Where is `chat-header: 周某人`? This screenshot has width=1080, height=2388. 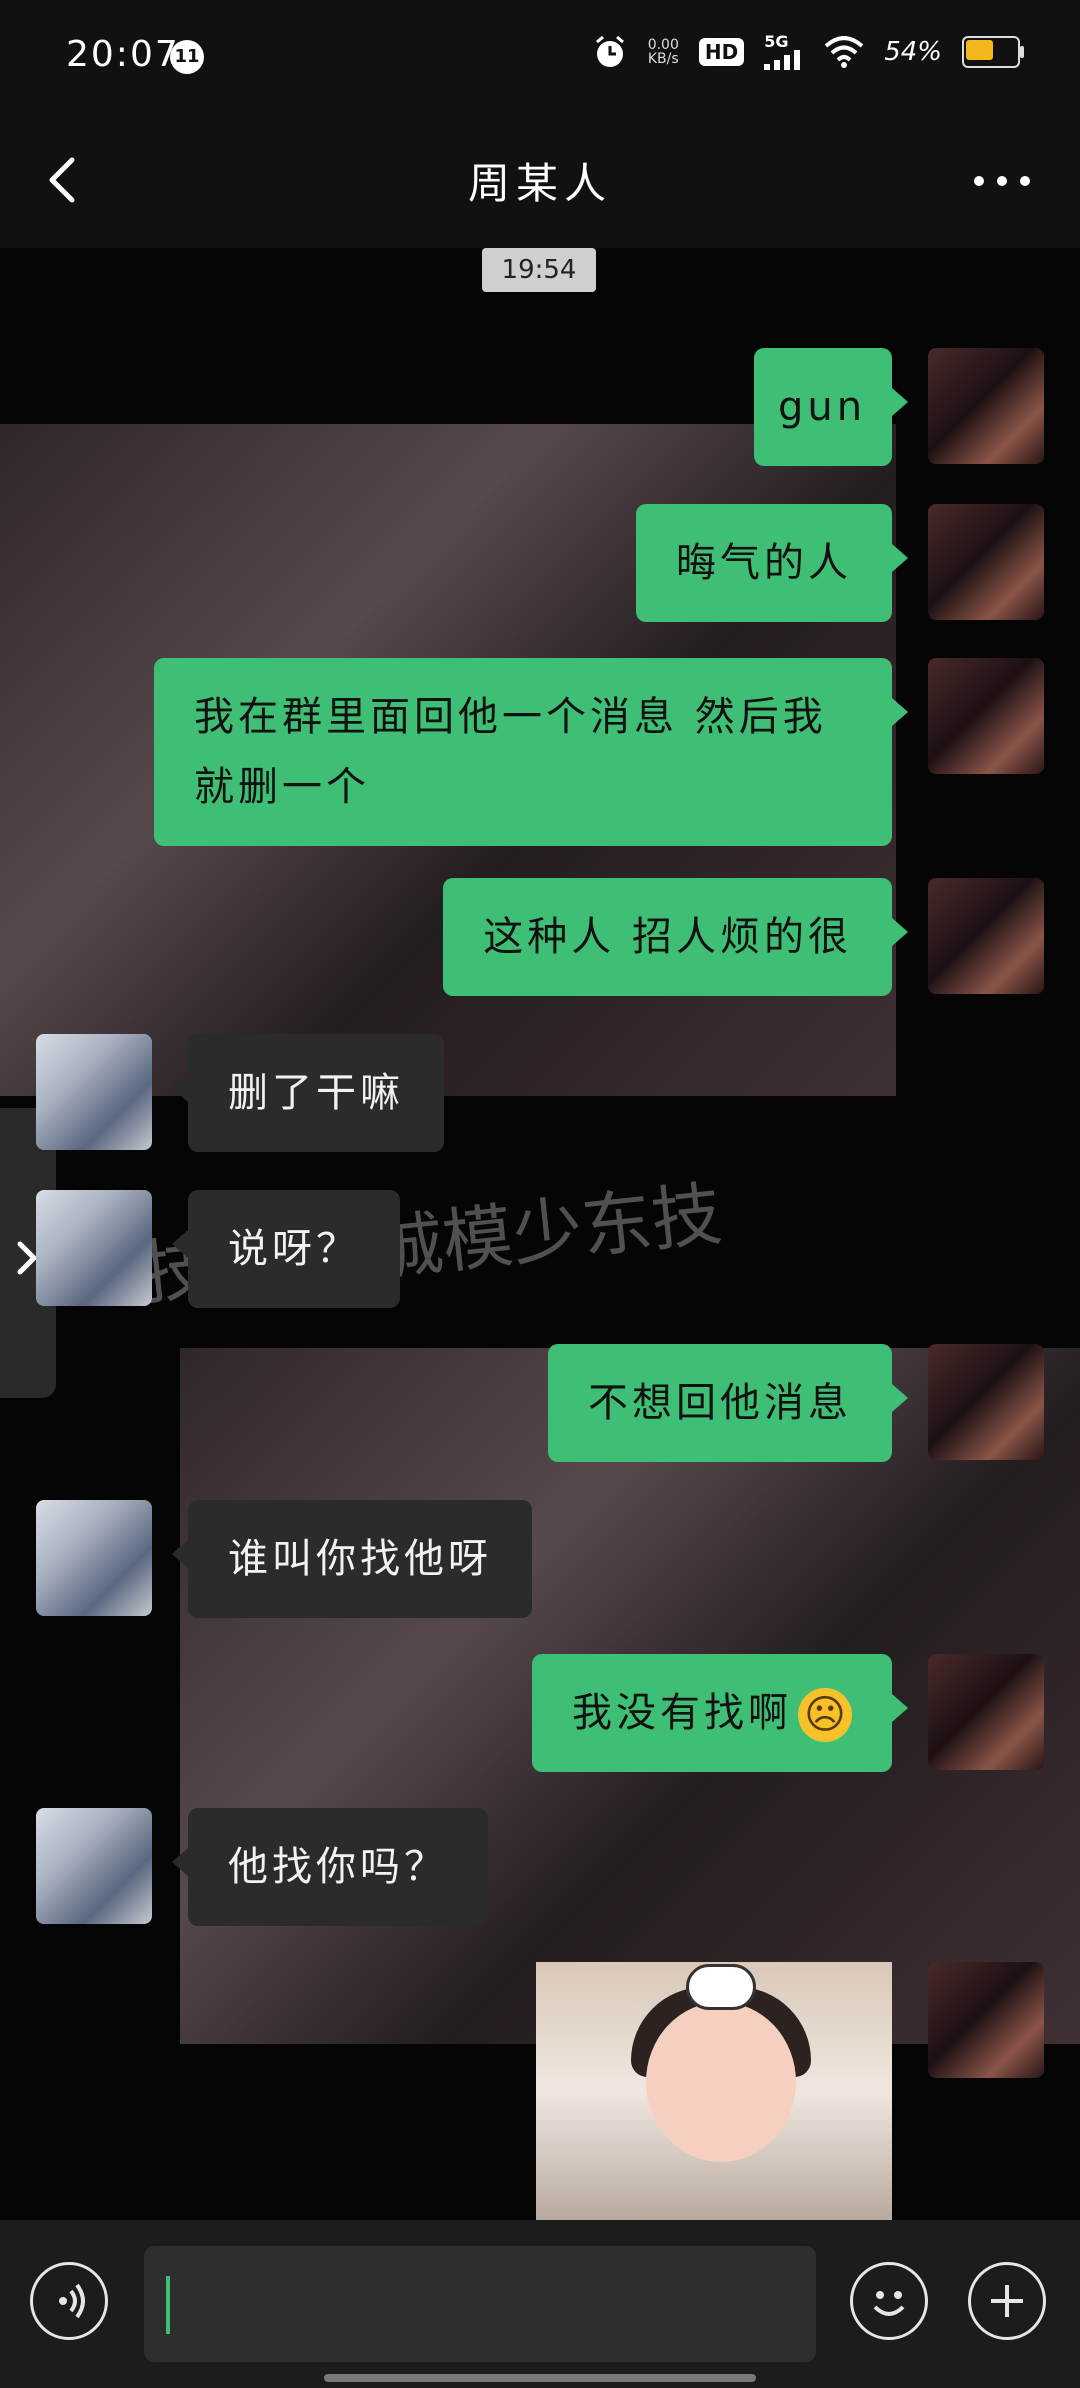
chat-header: 周某人 is located at coordinates (540, 184).